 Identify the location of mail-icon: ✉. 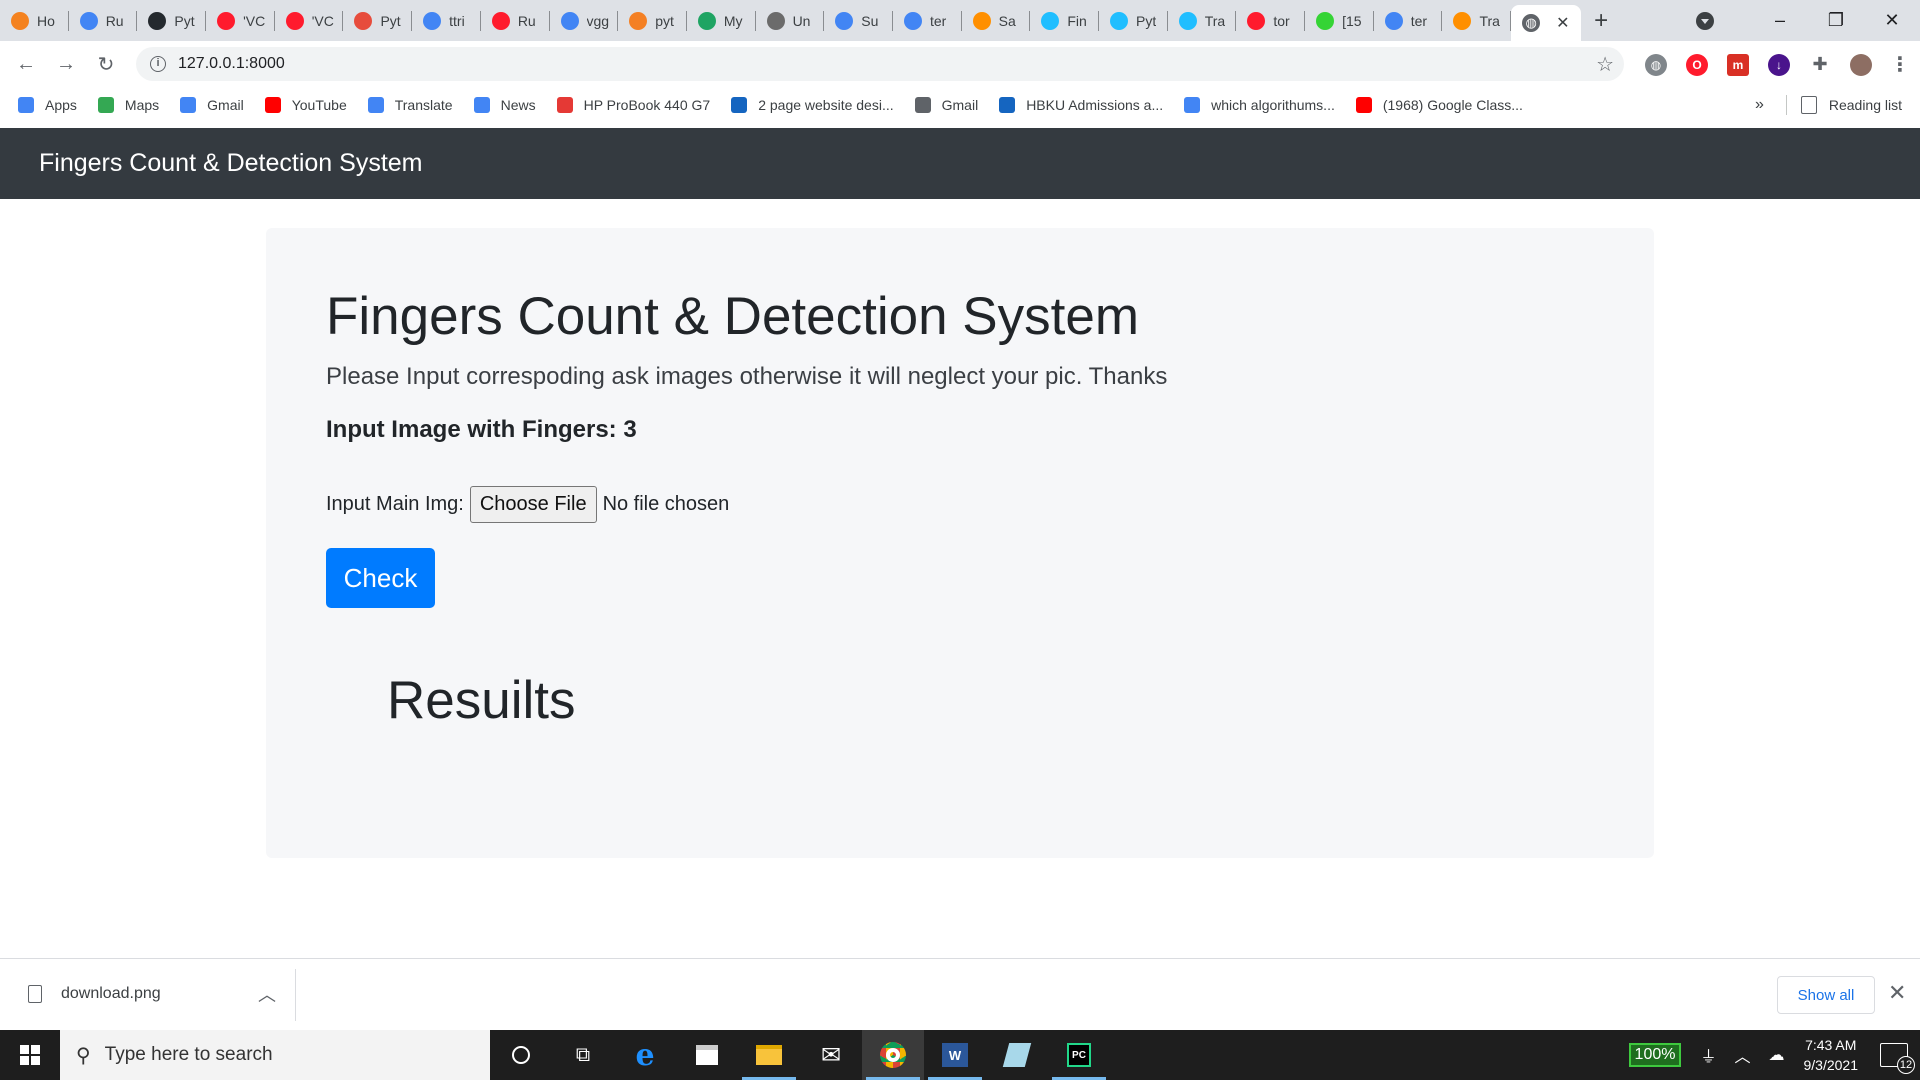
(831, 1055).